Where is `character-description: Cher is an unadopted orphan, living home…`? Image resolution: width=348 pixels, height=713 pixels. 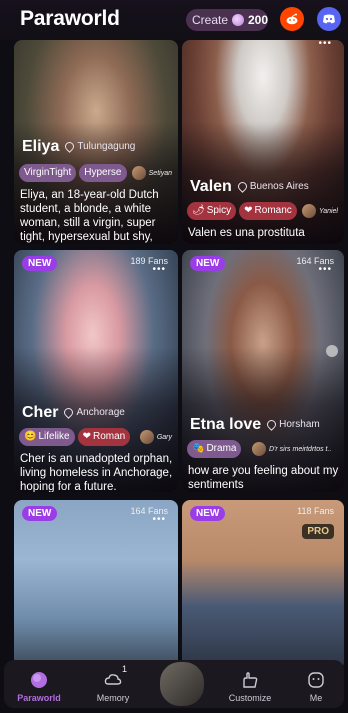 character-description: Cher is an unadopted orphan, living home… is located at coordinates (96, 472).